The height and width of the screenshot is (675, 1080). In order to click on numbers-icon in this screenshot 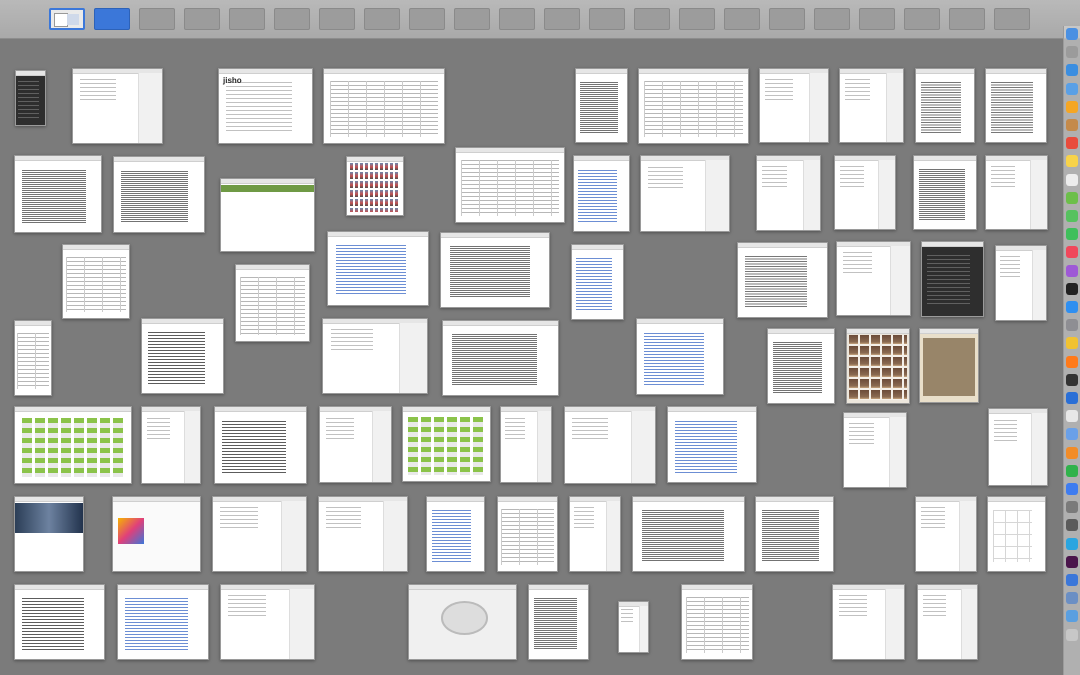, I will do `click(1072, 470)`.